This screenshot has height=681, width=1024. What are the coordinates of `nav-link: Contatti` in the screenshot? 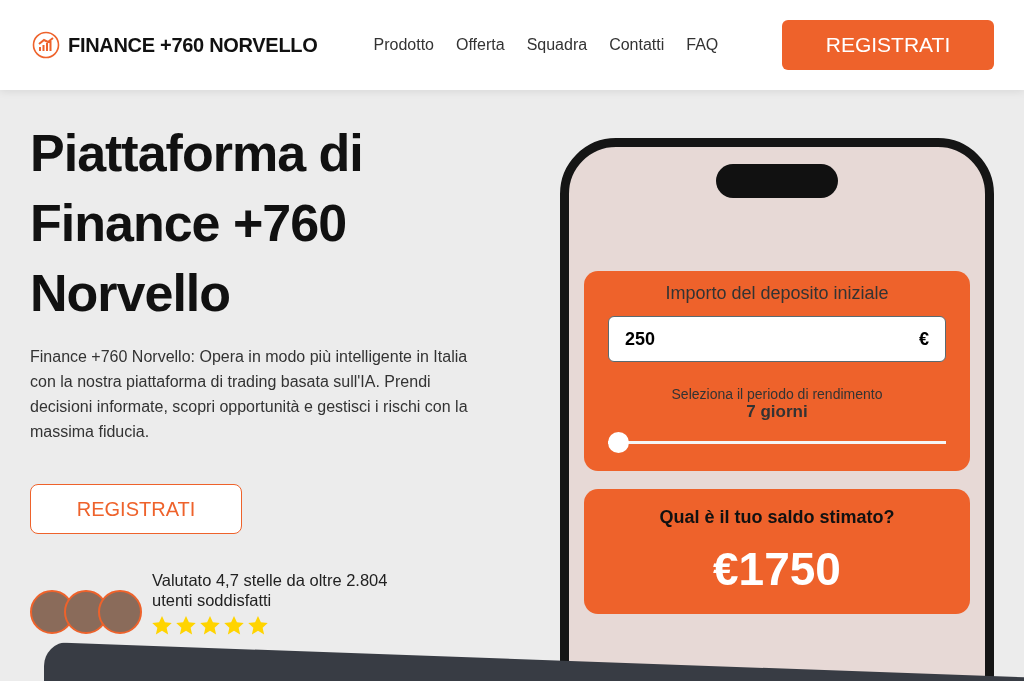 It's located at (637, 45).